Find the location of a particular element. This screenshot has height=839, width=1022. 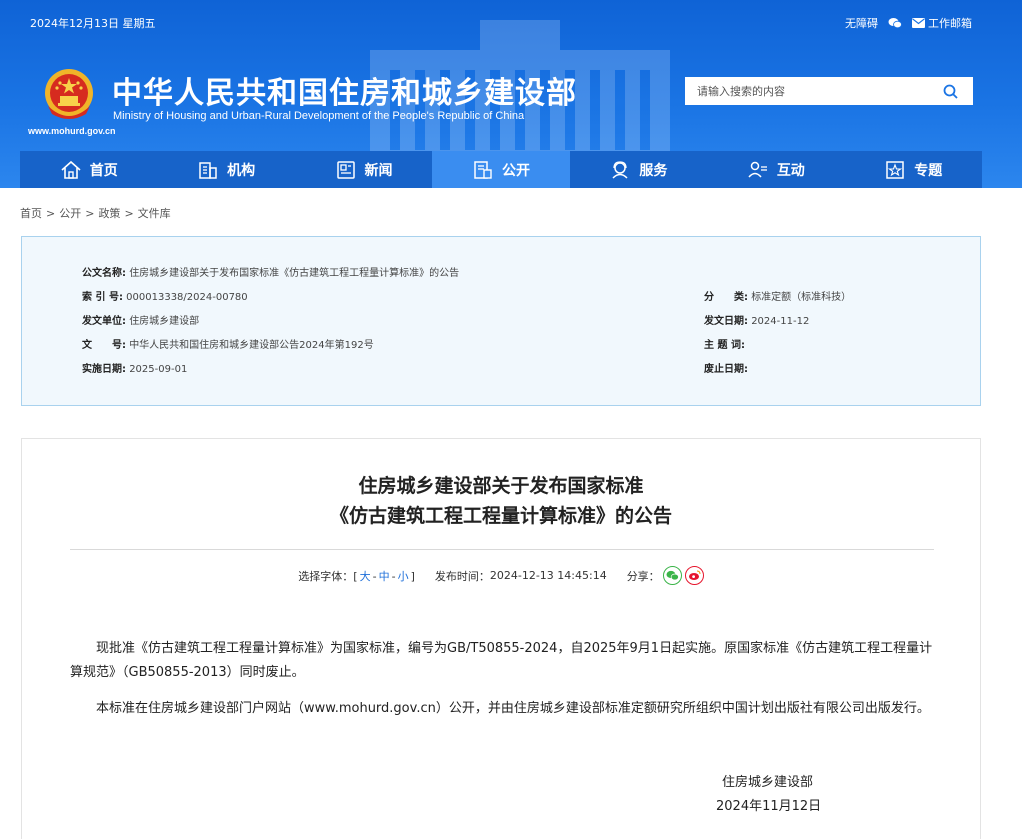

info-label: 分 类: is located at coordinates (726, 295).